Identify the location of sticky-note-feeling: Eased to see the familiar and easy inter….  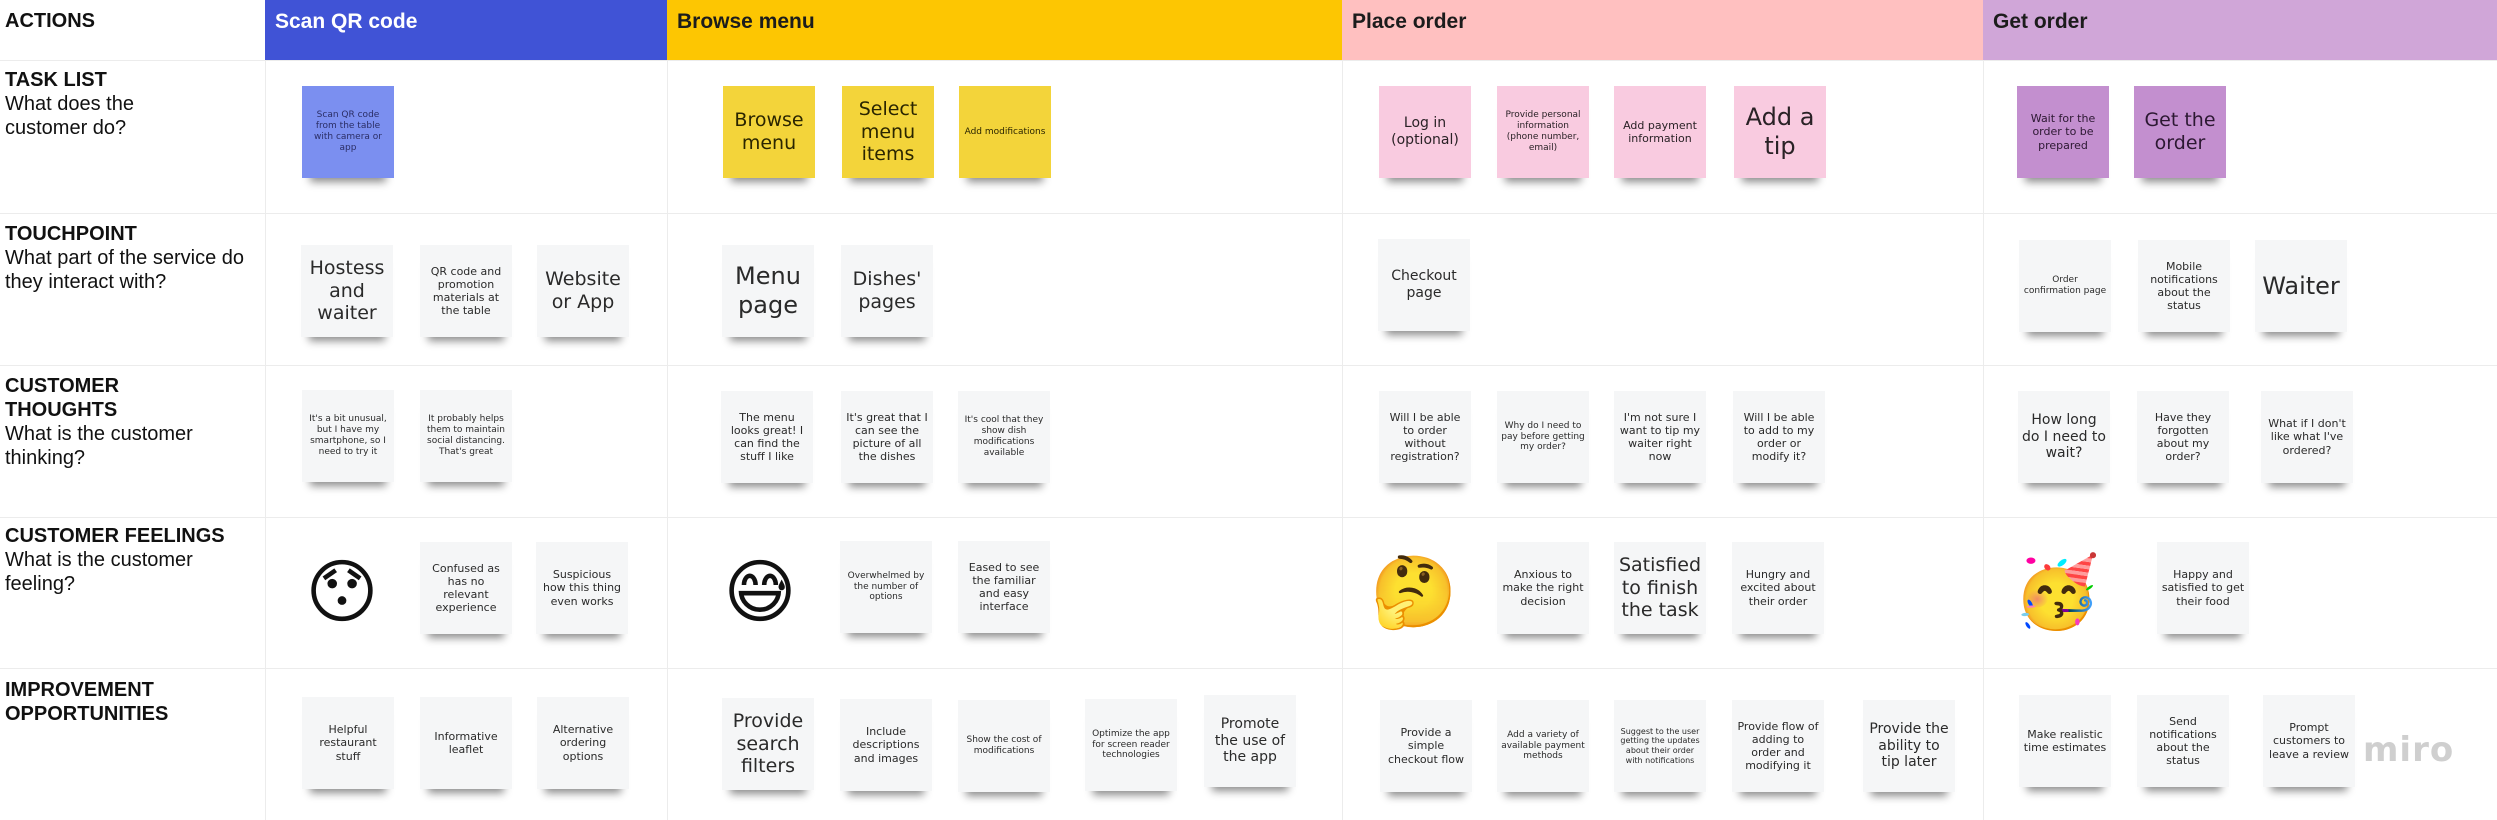
(1004, 587).